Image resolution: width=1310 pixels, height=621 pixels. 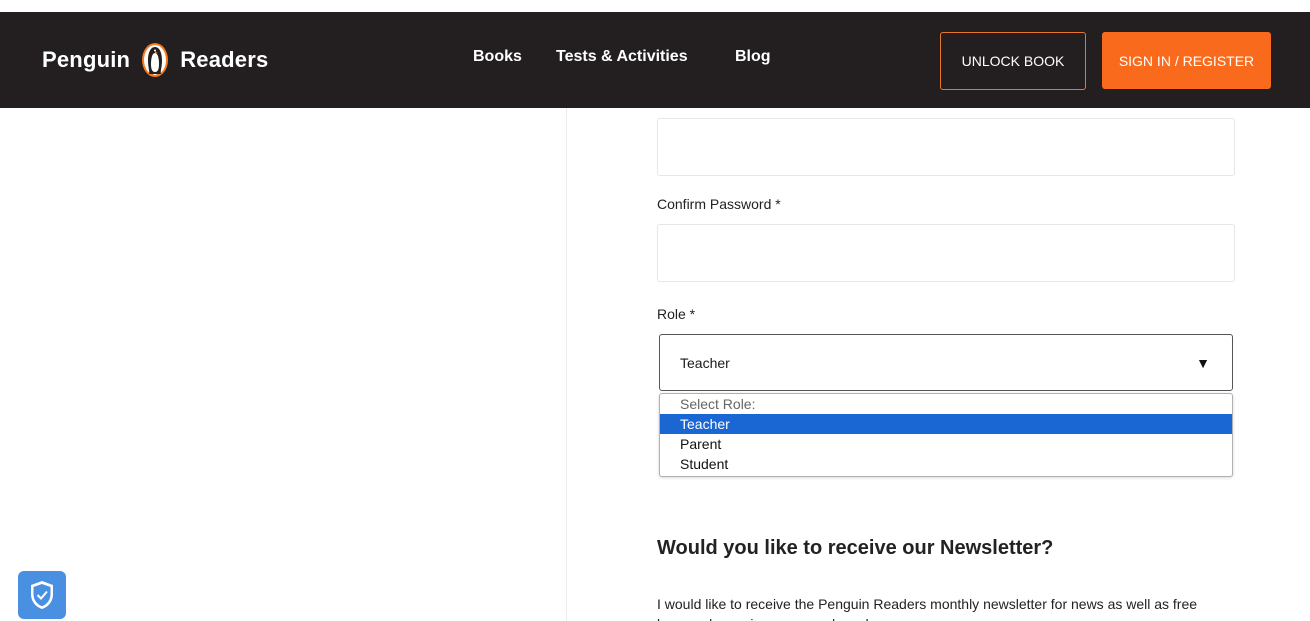 I want to click on sign-in-register-button: SIGN IN / REGISTER, so click(x=1186, y=60).